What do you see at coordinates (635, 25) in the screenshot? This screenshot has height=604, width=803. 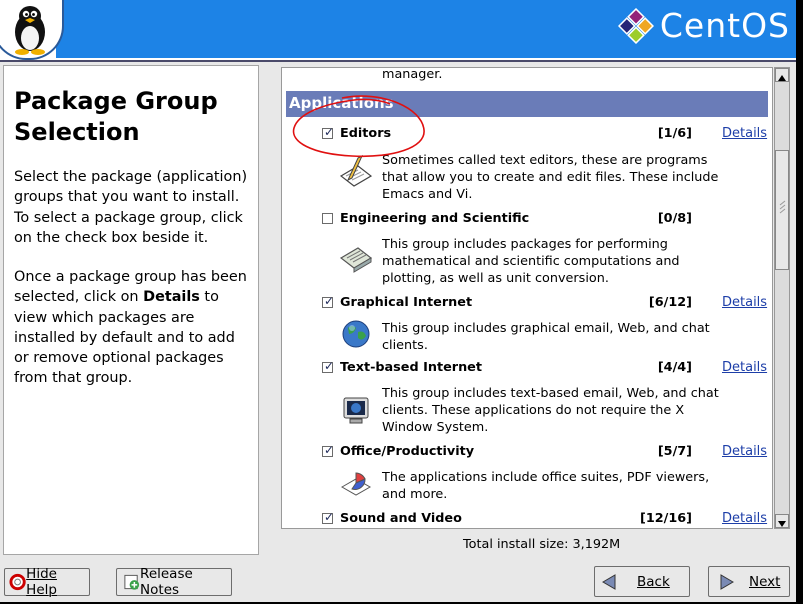 I see `centos-logo-icon` at bounding box center [635, 25].